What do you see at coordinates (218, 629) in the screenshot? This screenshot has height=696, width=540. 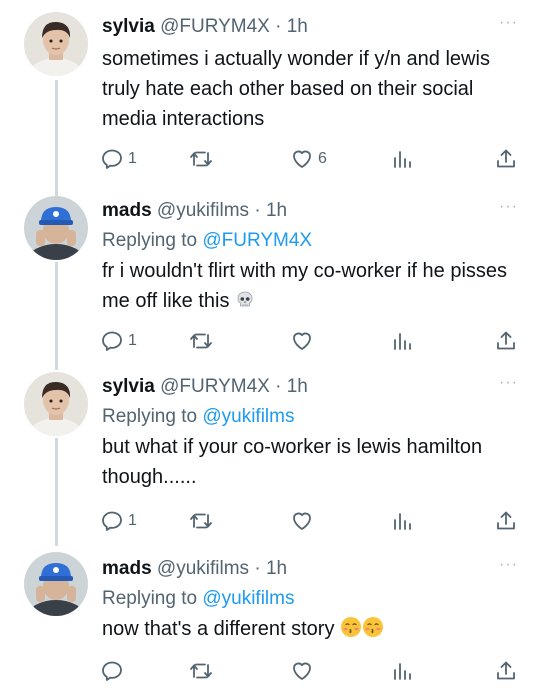 I see `tweet-text-content: now that's a different story` at bounding box center [218, 629].